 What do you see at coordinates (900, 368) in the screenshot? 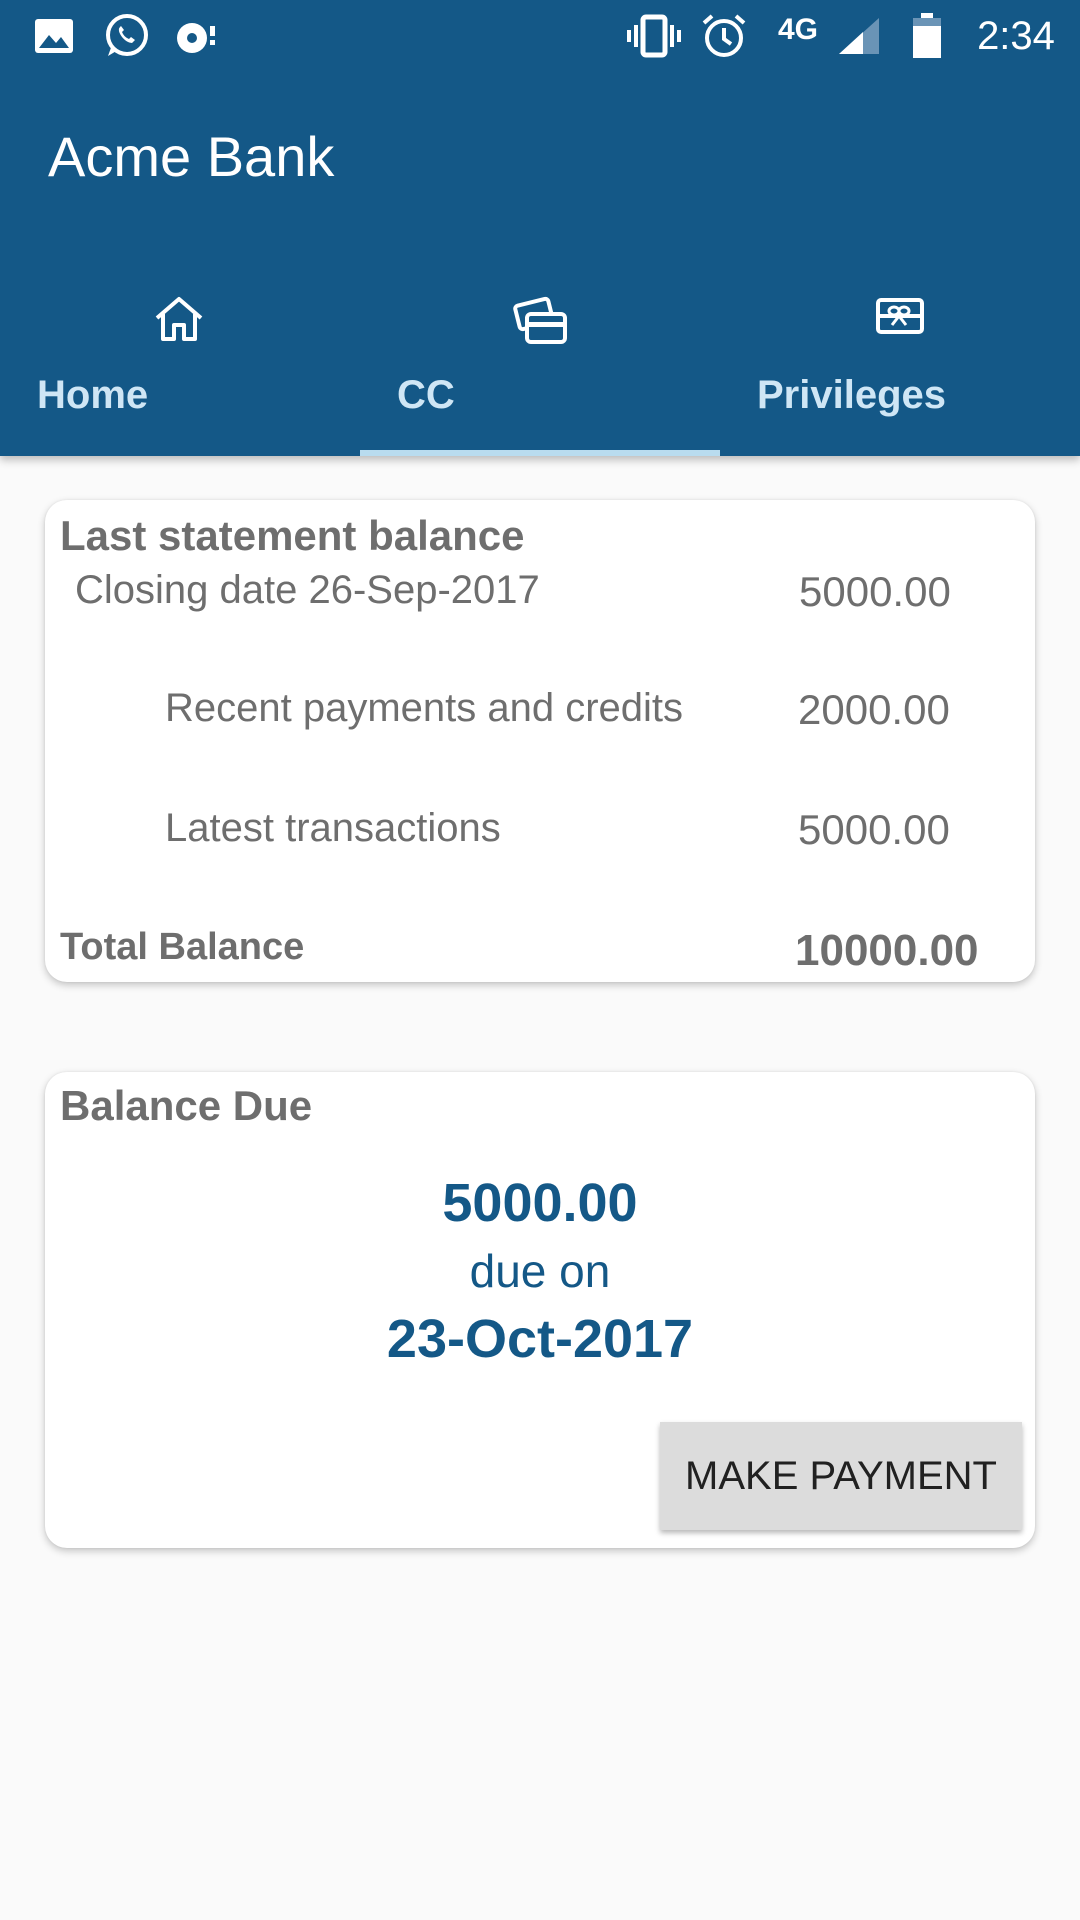
I see `tab-privileges: Privileges` at bounding box center [900, 368].